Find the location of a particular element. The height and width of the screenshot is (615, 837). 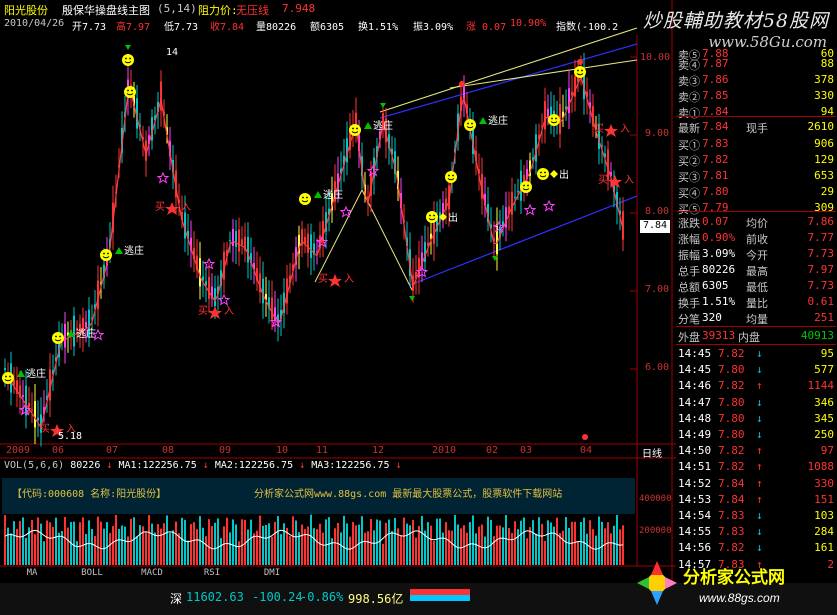

date-label: 12 is located at coordinates (378, 450).